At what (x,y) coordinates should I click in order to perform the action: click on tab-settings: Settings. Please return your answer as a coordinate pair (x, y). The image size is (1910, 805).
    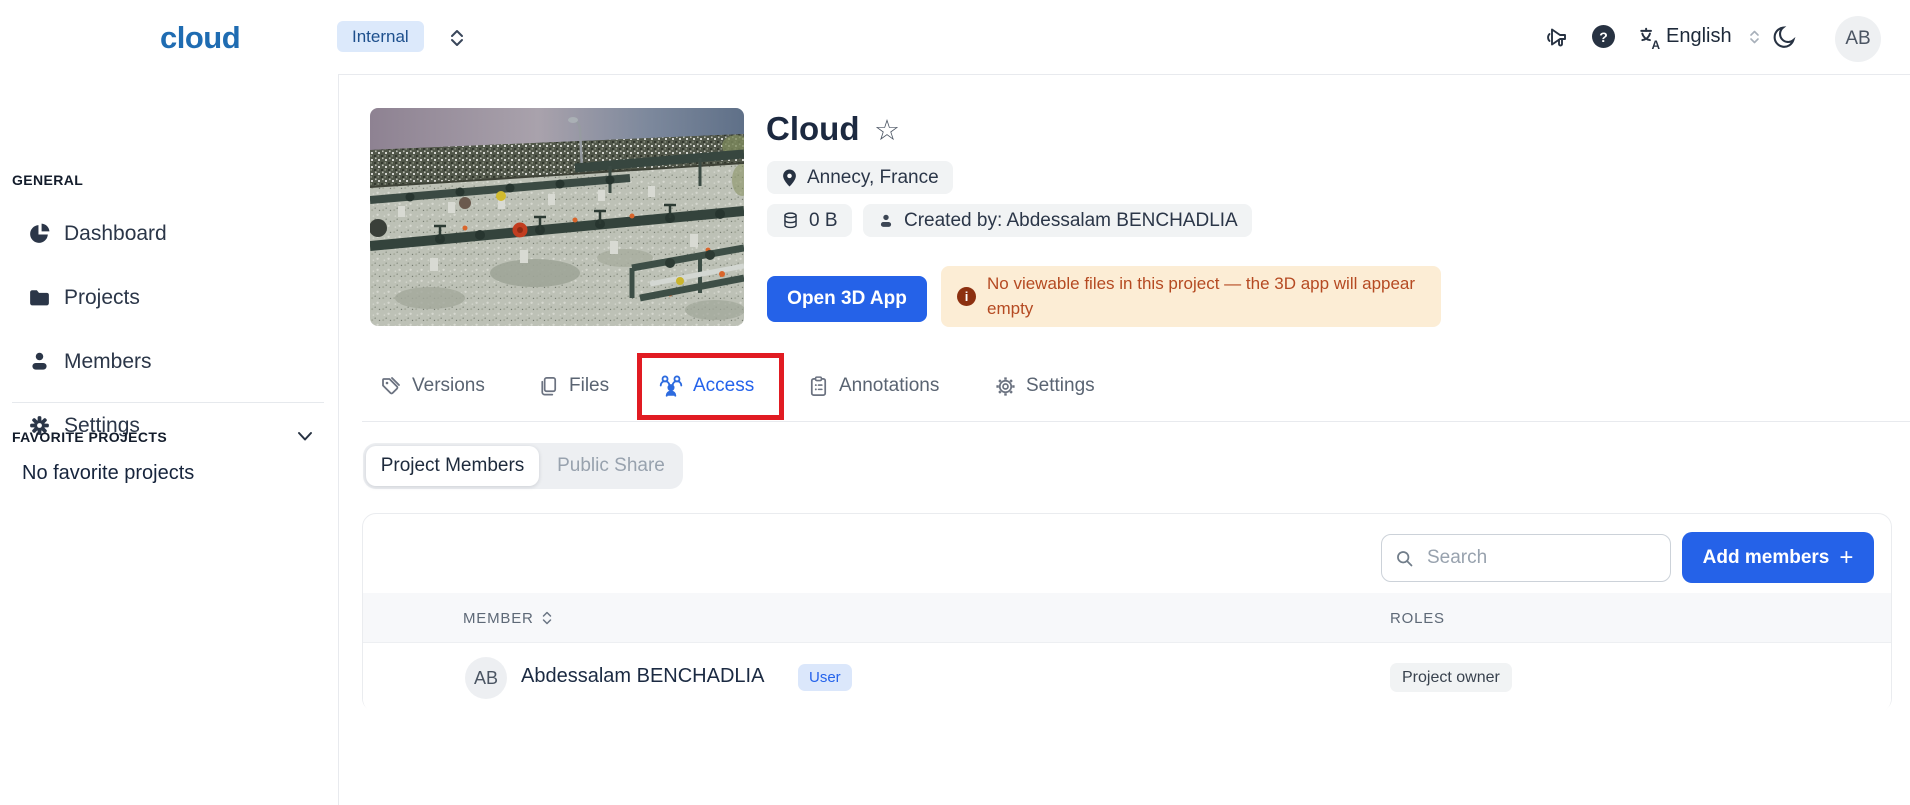
    Looking at the image, I should click on (1044, 386).